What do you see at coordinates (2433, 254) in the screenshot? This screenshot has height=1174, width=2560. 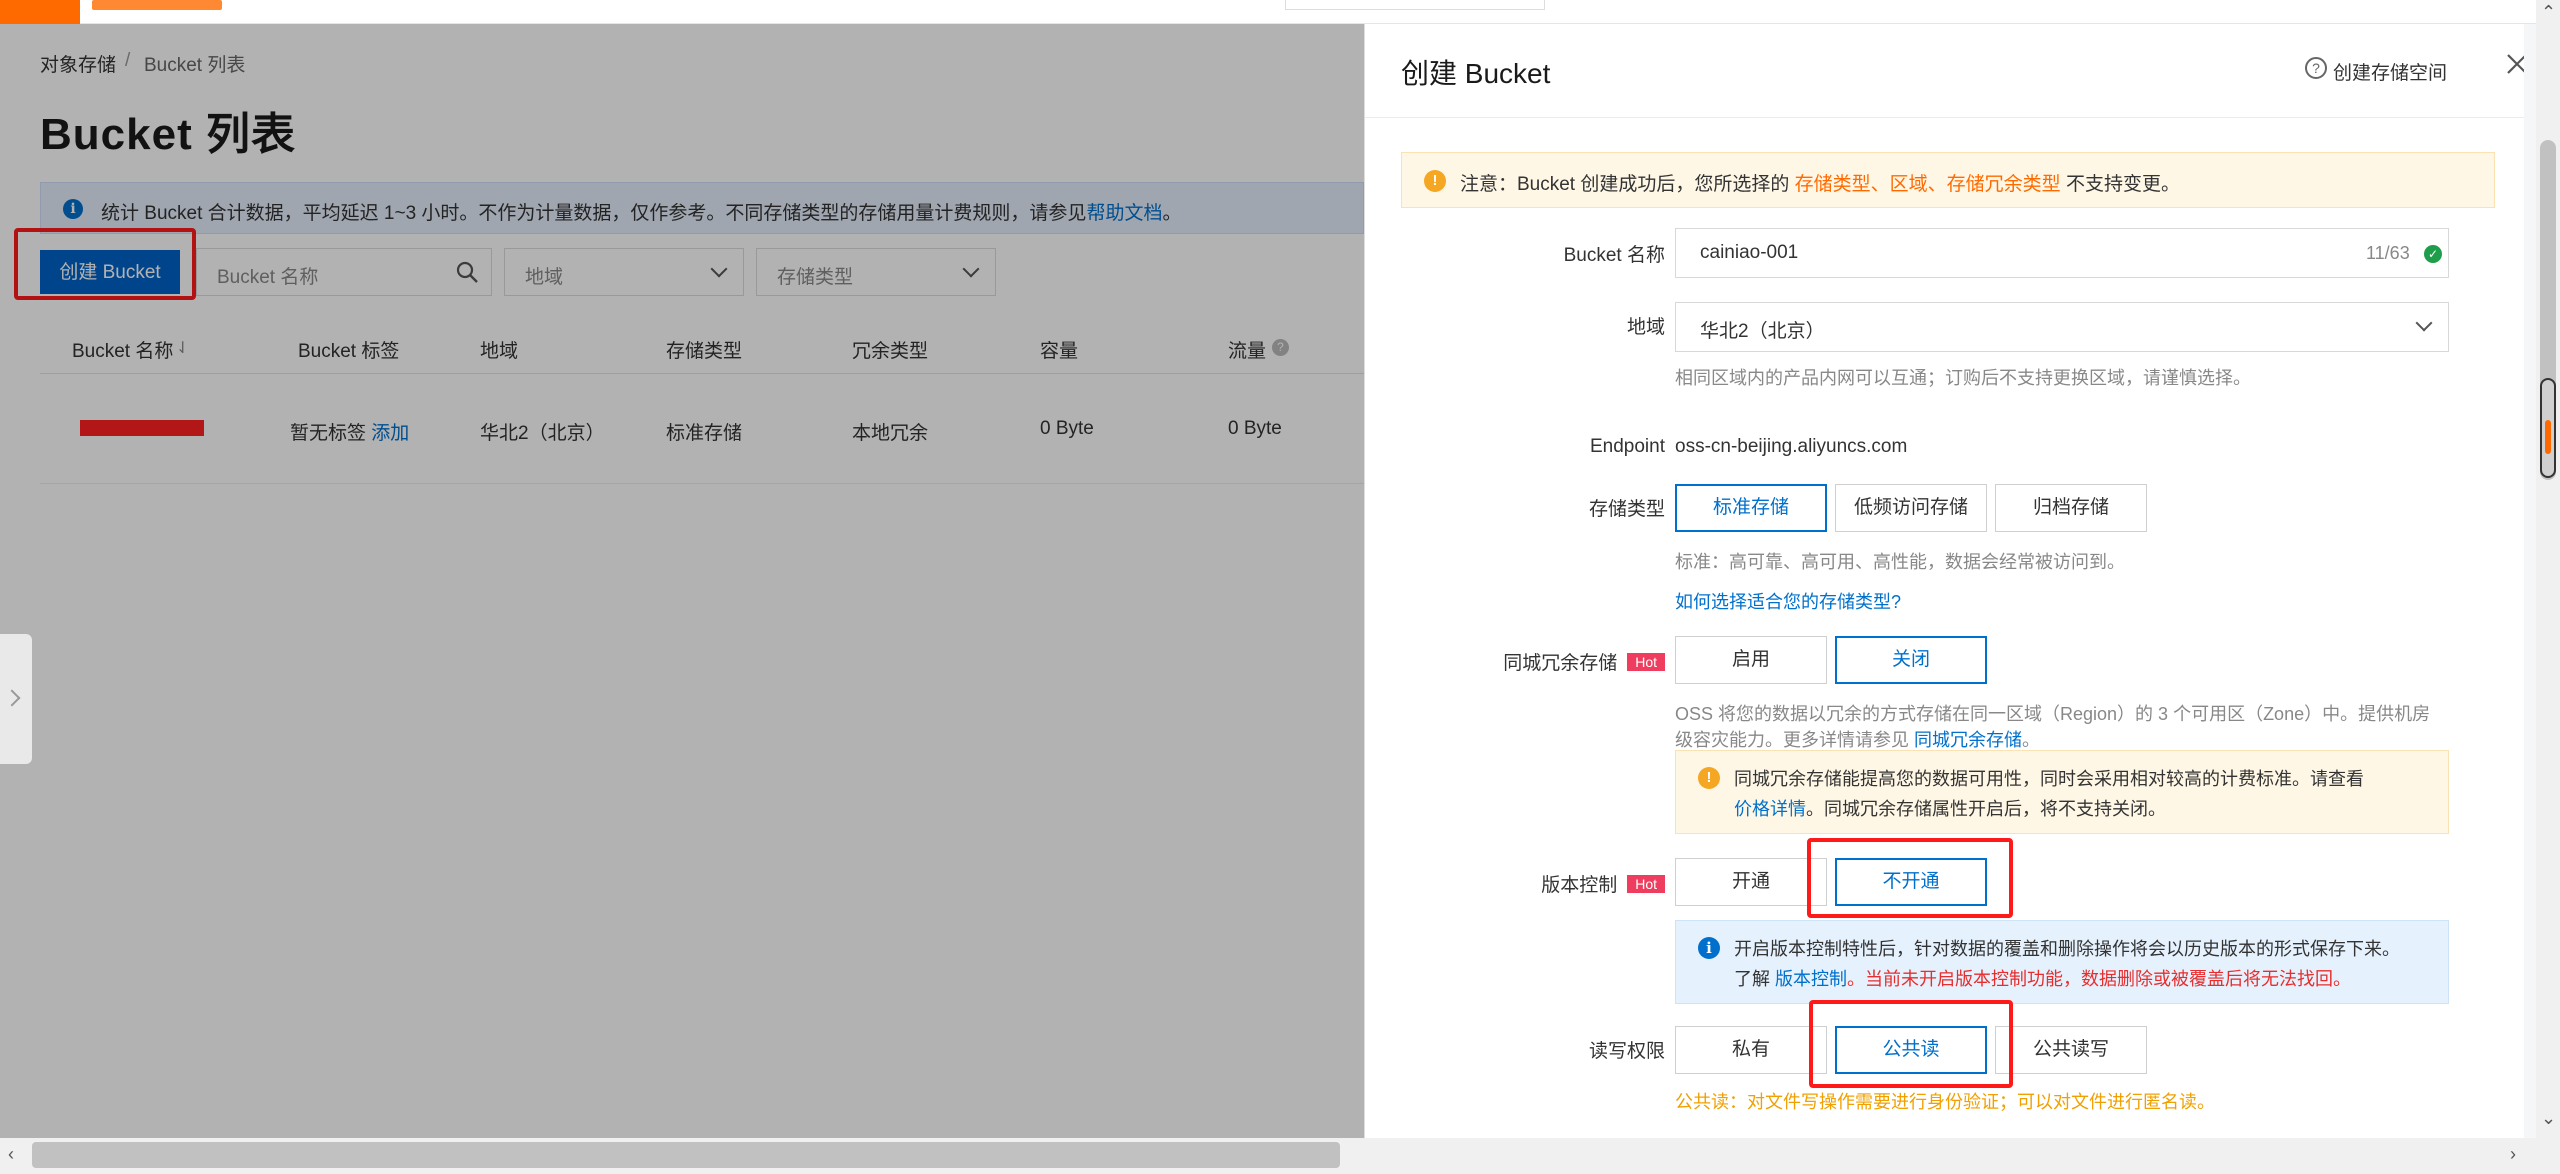 I see `check-icon: ✓` at bounding box center [2433, 254].